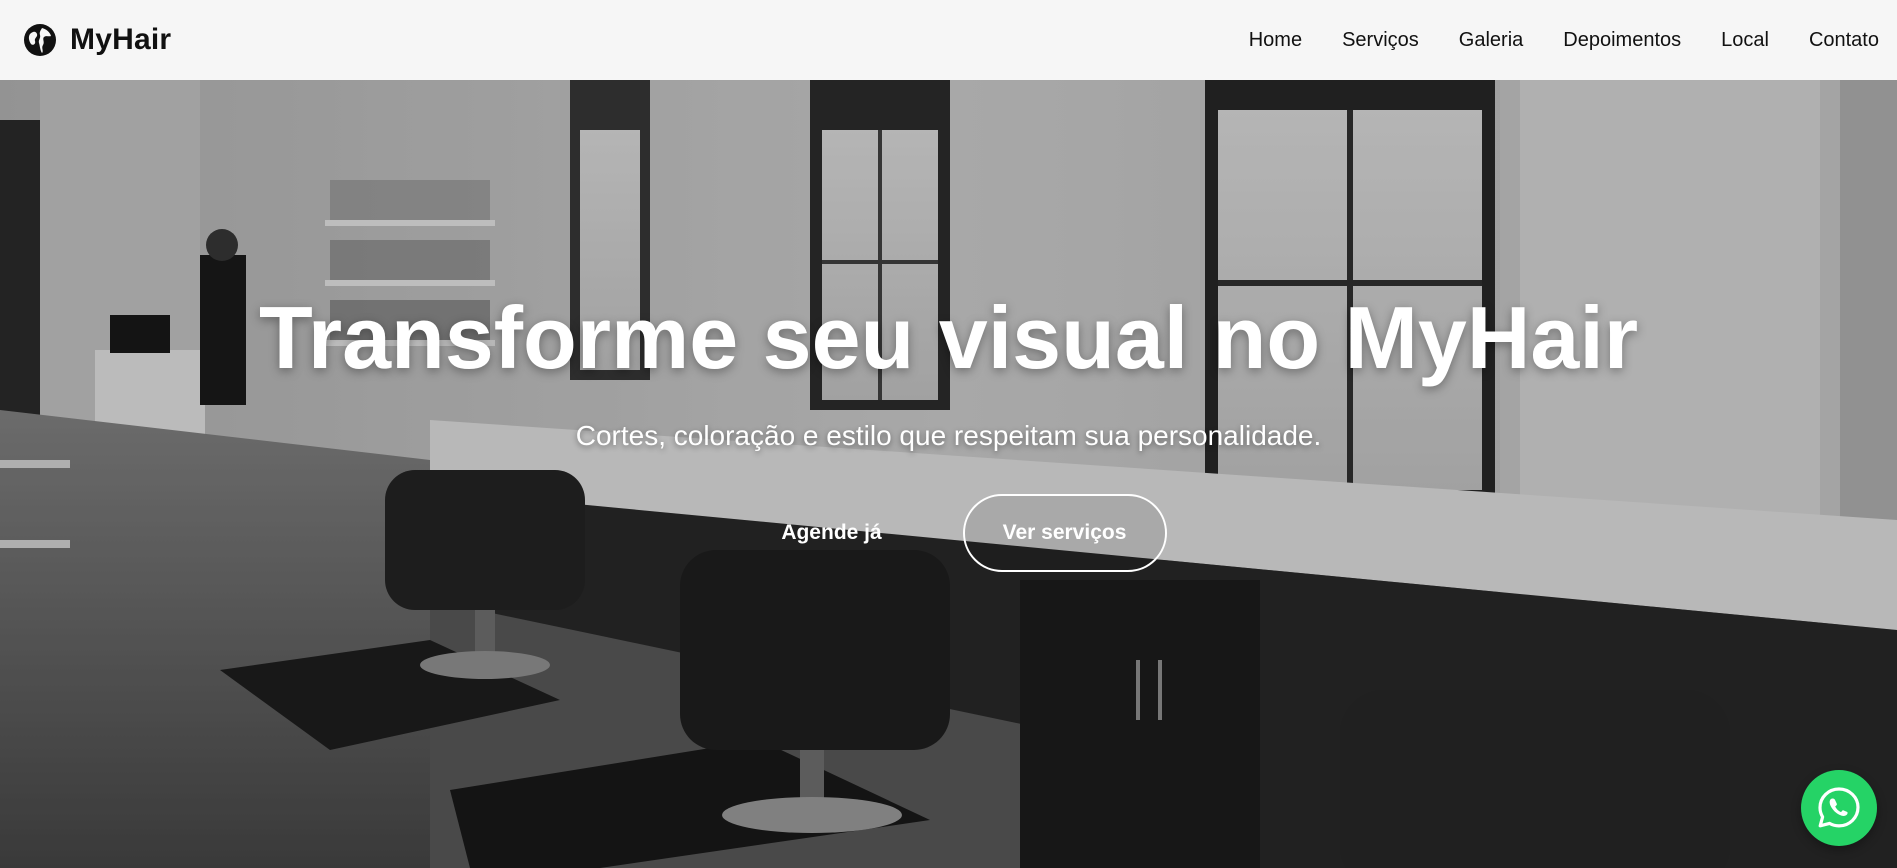 The width and height of the screenshot is (1897, 868). What do you see at coordinates (121, 39) in the screenshot?
I see `brand-name: MyHair` at bounding box center [121, 39].